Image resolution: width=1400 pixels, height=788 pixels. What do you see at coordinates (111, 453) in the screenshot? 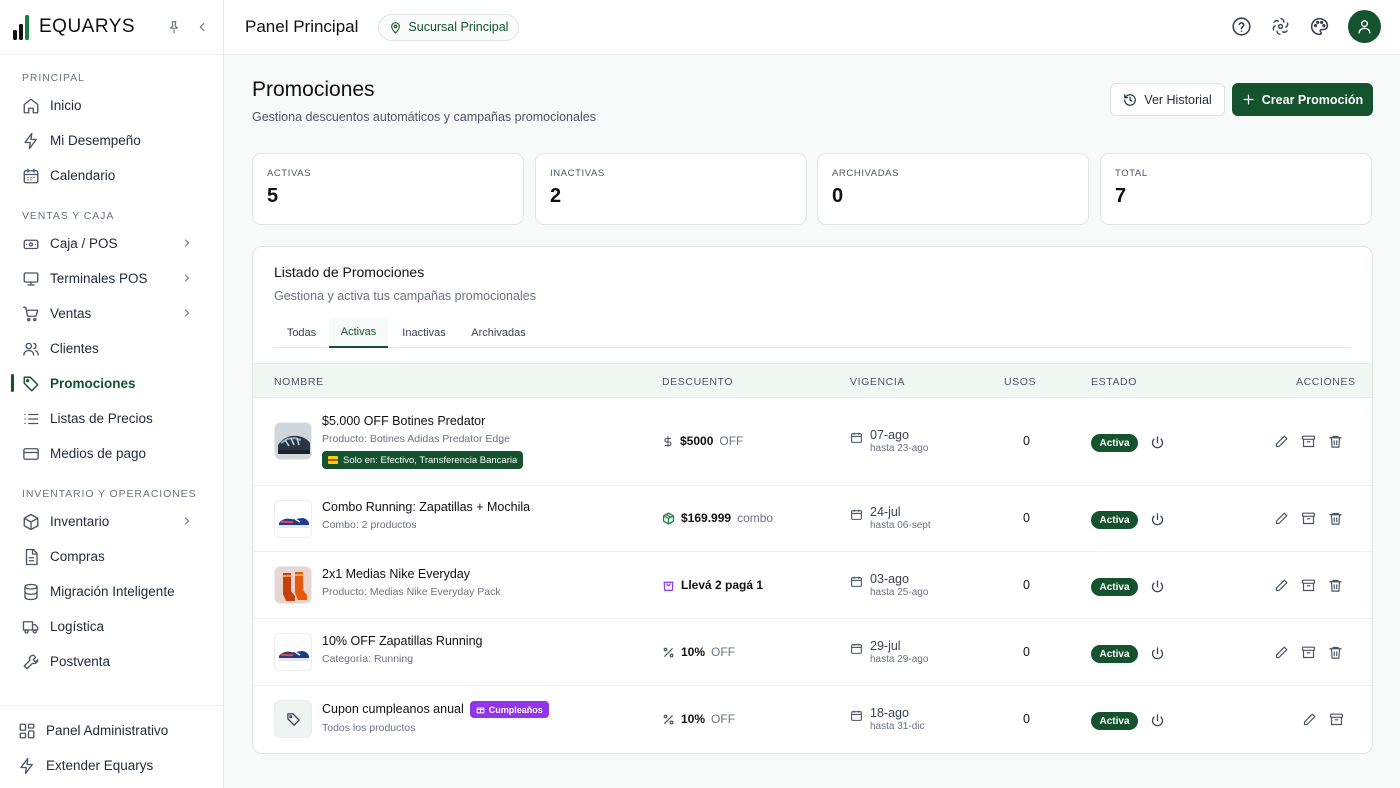
I see `sidebar-item-medios-pago: Medios de pago` at bounding box center [111, 453].